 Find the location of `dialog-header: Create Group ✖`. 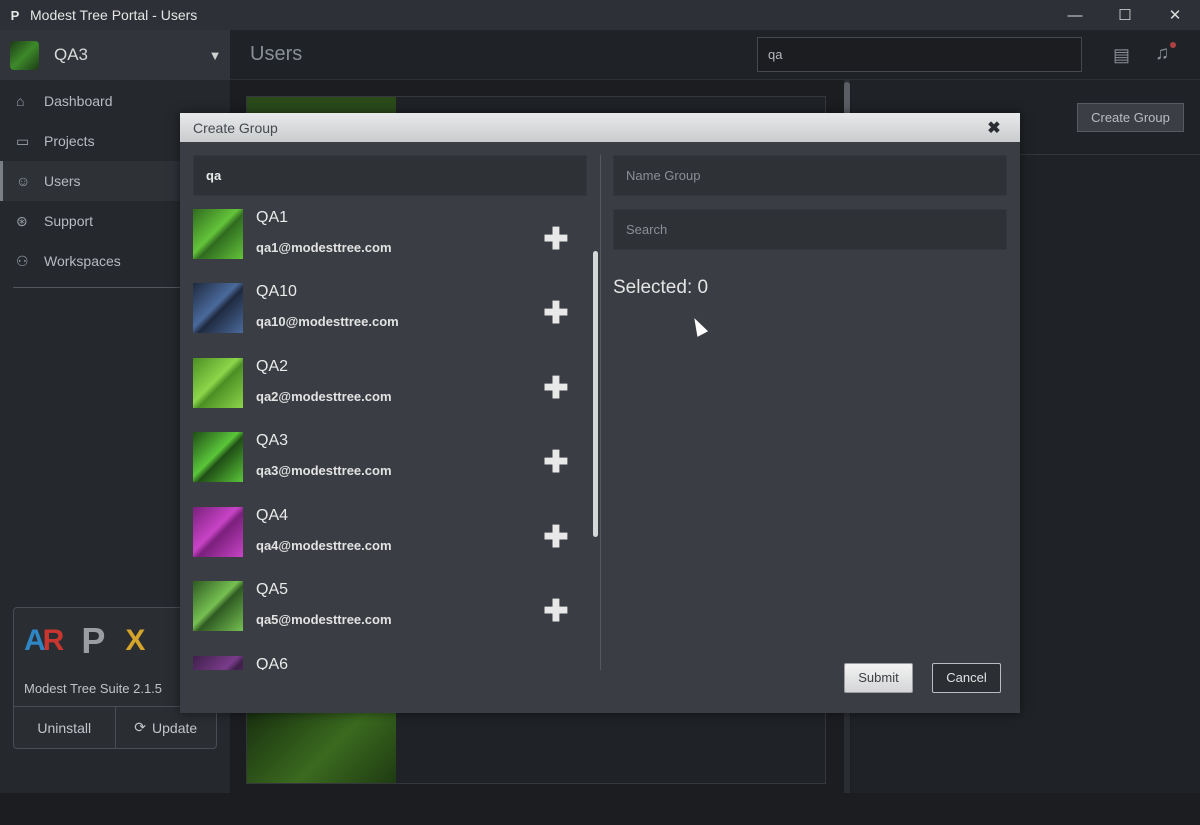

dialog-header: Create Group ✖ is located at coordinates (600, 127).